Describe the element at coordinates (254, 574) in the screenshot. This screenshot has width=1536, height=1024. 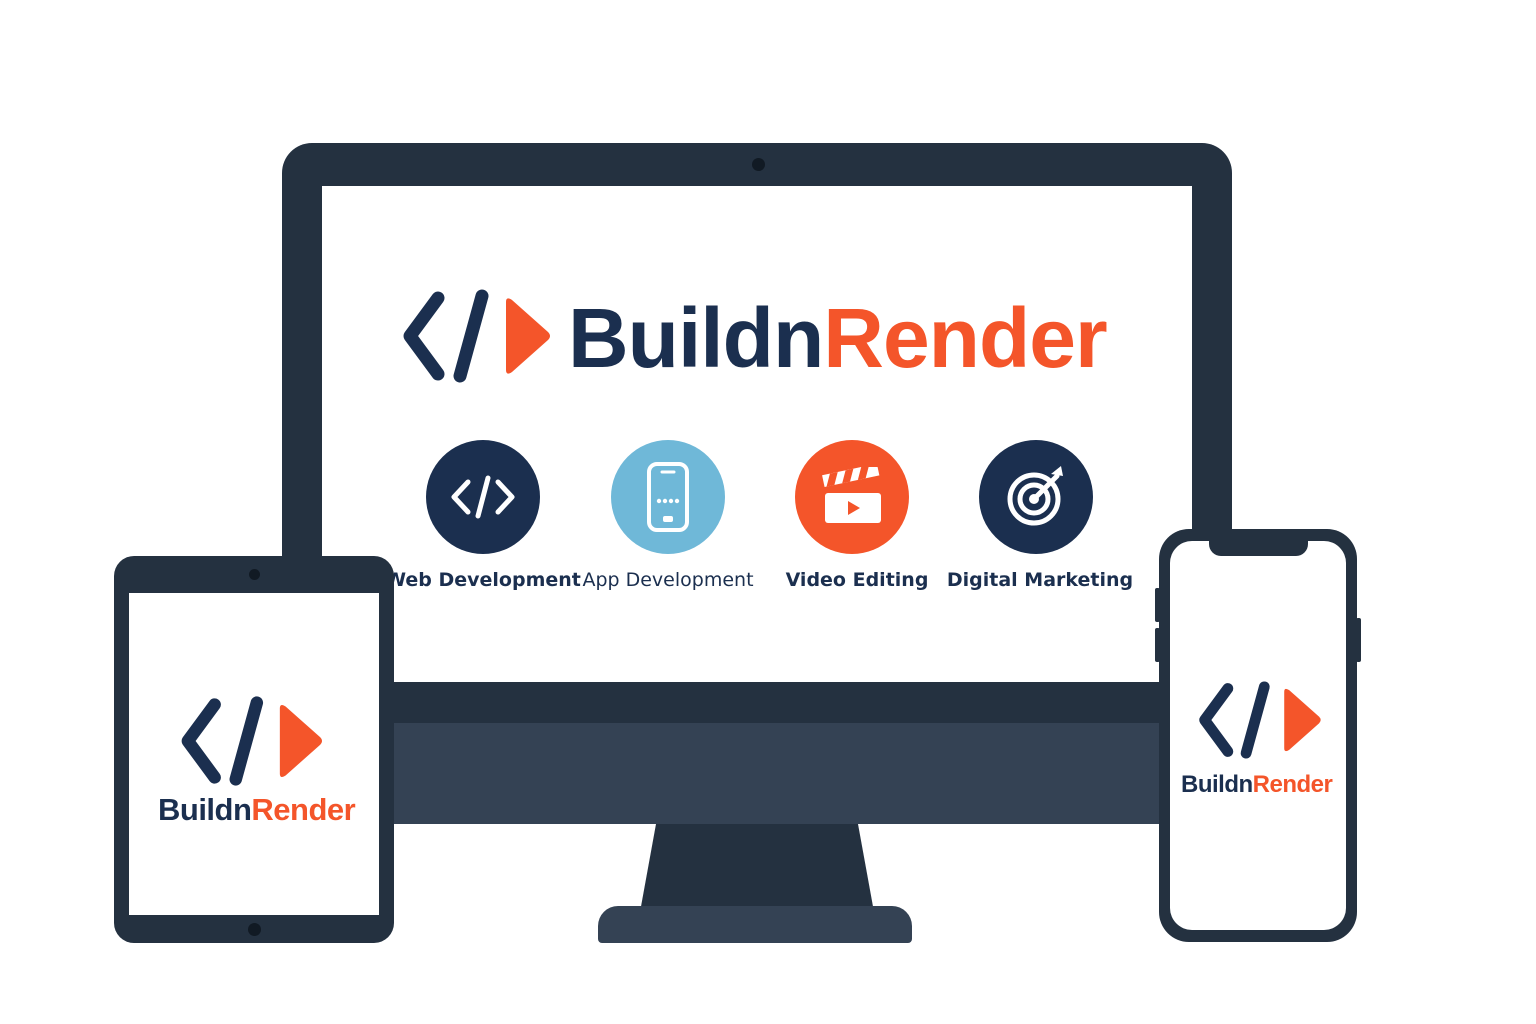
I see `tablet-camera` at that location.